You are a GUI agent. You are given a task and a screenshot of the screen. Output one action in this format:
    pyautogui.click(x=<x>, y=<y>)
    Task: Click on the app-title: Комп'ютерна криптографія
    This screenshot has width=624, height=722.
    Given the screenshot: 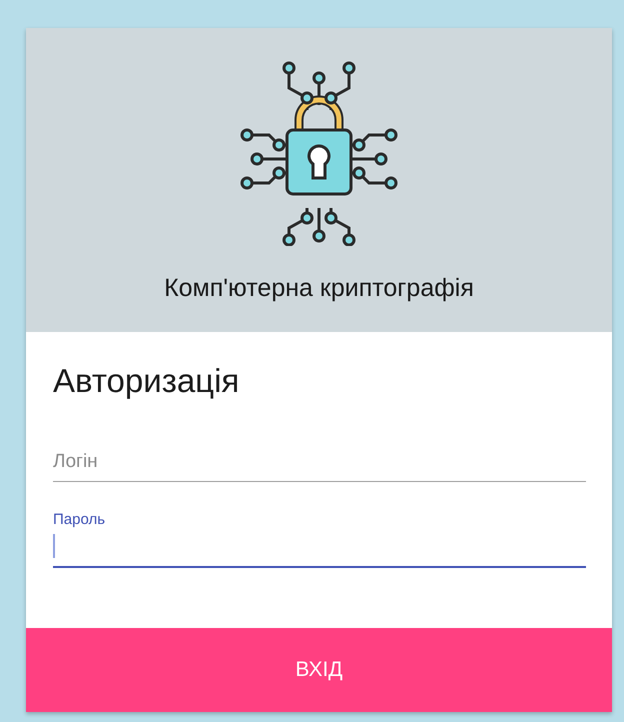 What is the action you would take?
    pyautogui.click(x=319, y=288)
    